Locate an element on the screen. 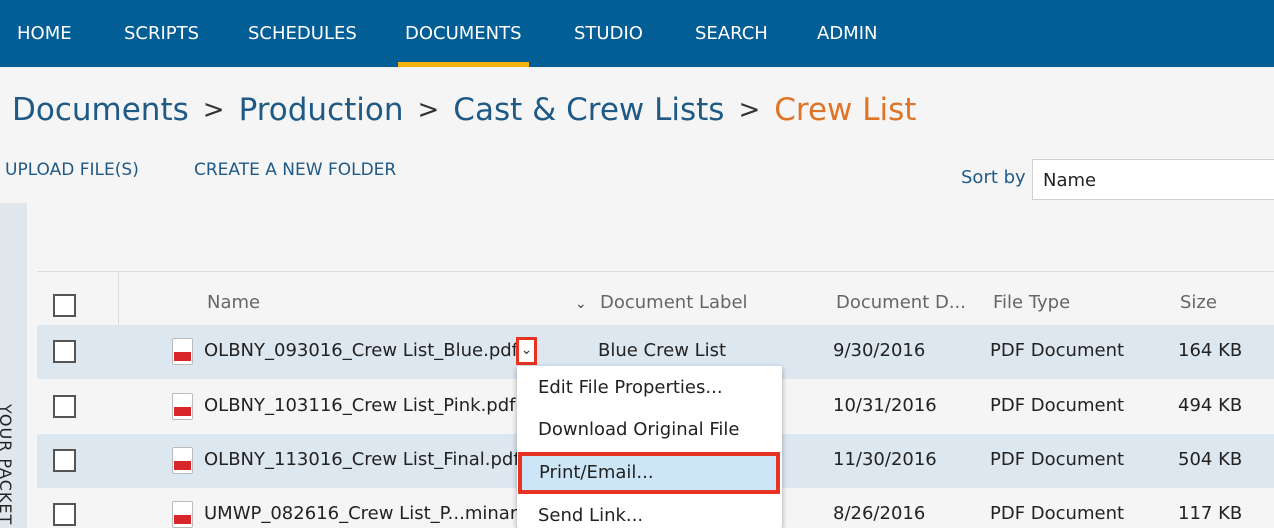 The image size is (1274, 528). breadcrumb-documents: Documents is located at coordinates (100, 110).